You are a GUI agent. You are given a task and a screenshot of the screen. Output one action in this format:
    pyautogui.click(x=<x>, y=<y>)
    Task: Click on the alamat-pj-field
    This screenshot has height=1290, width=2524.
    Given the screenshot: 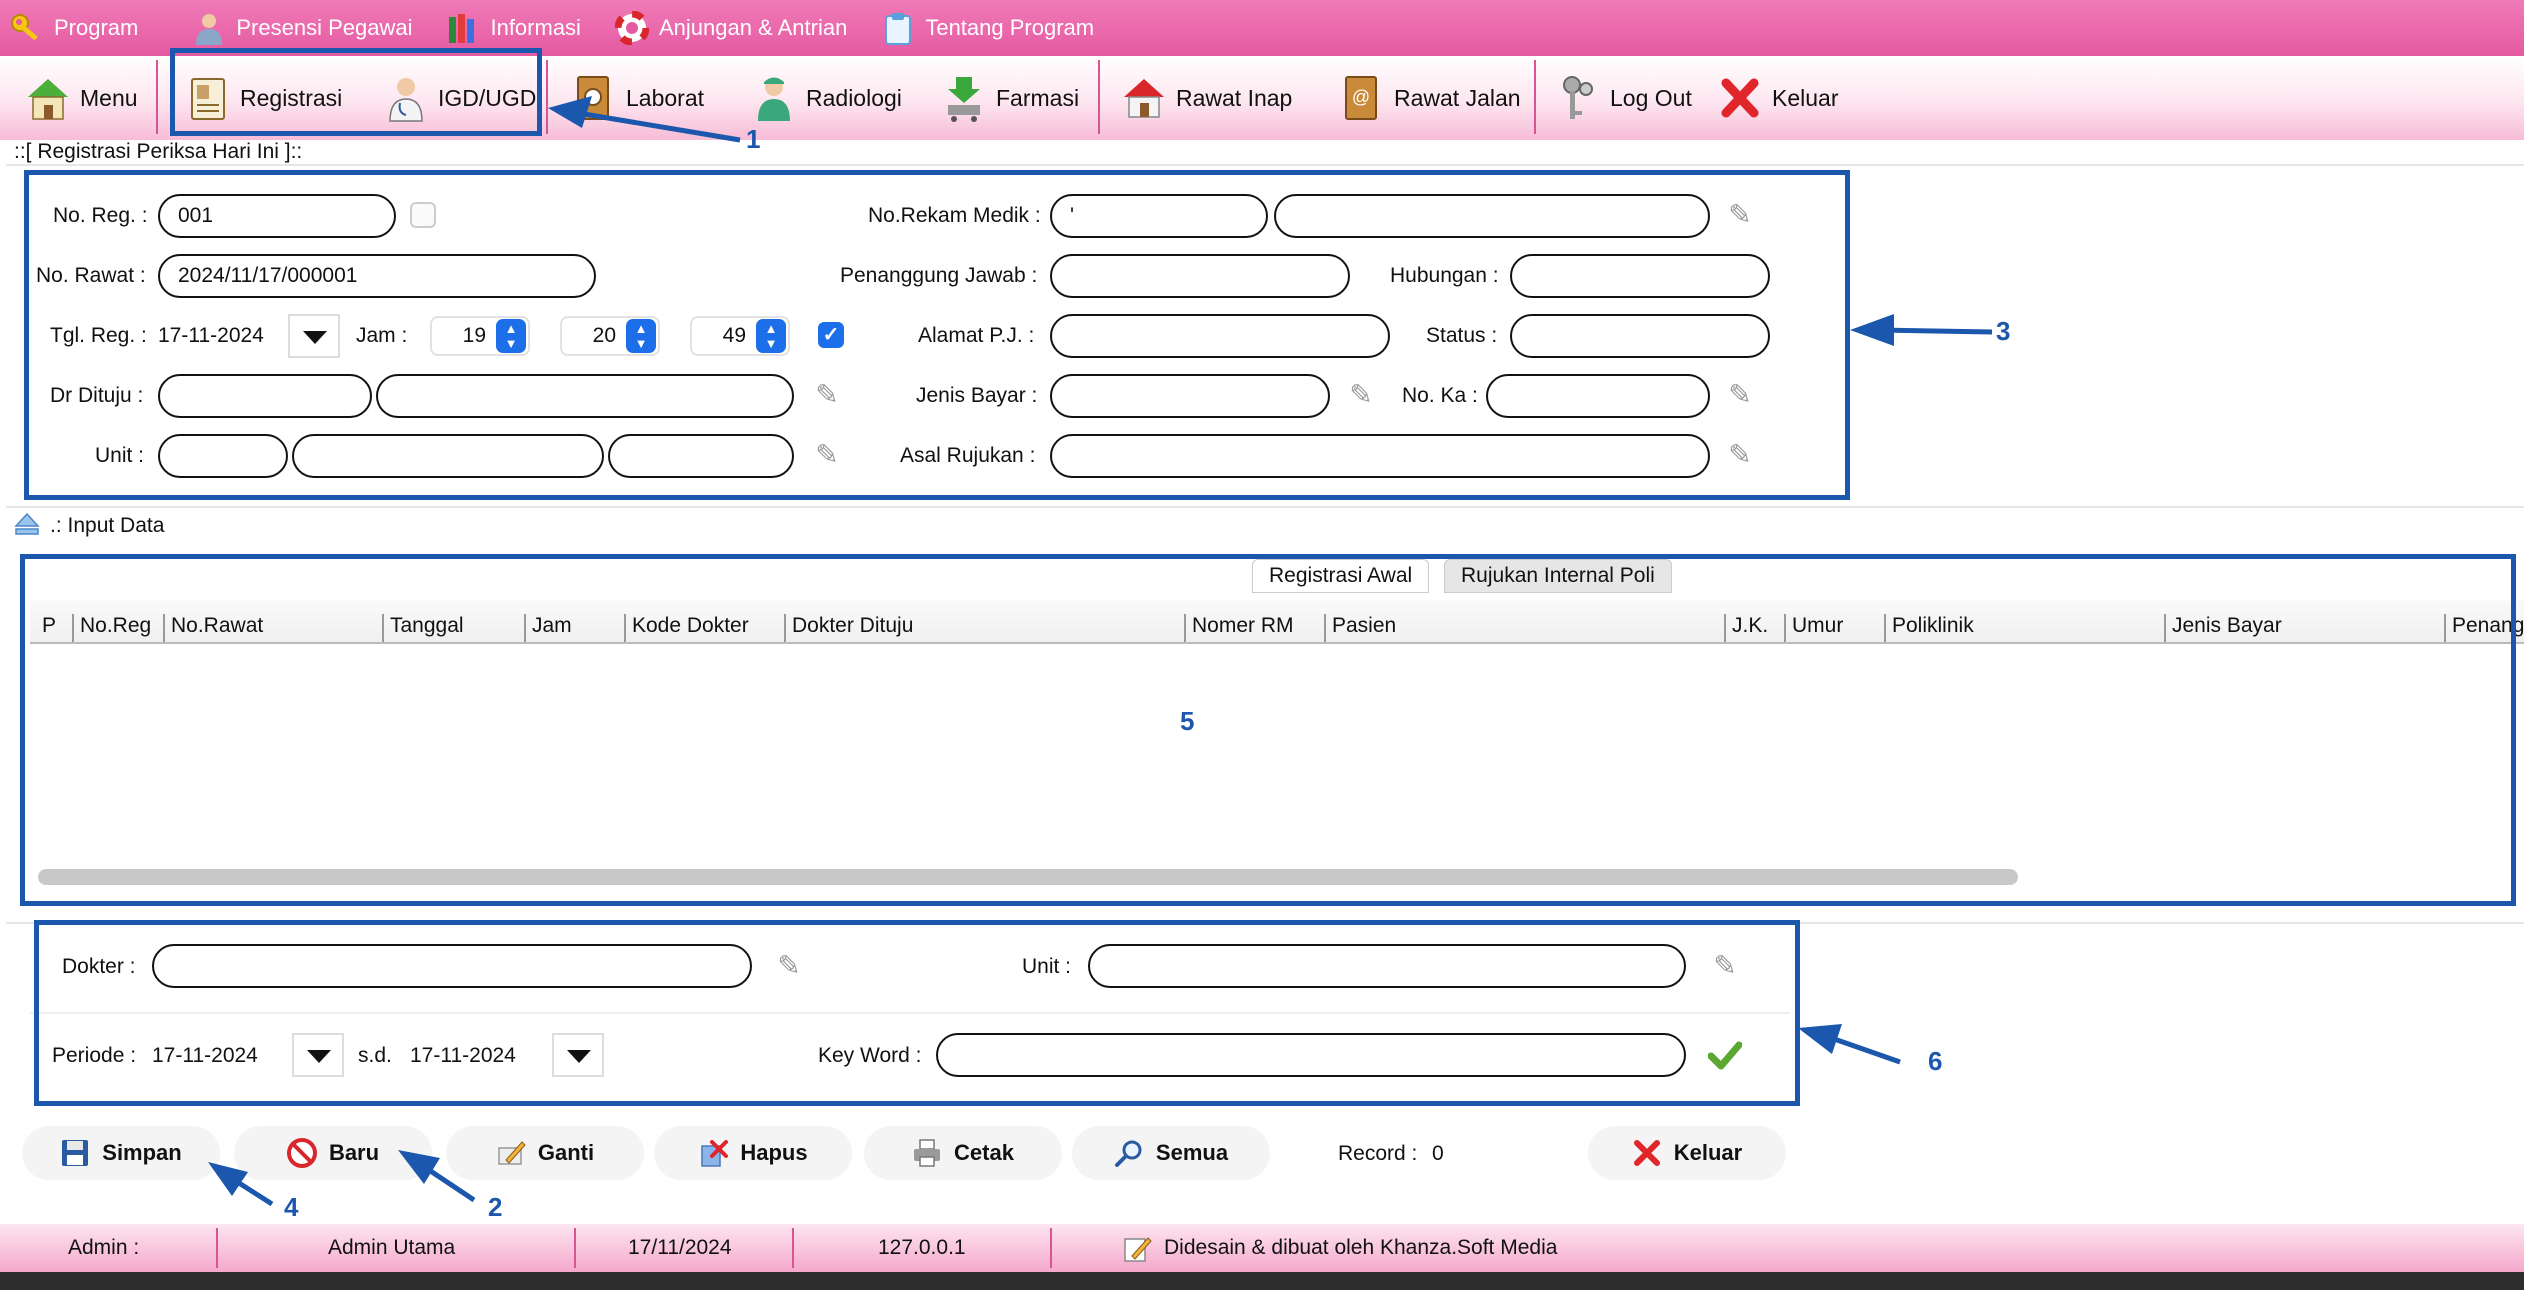 What is the action you would take?
    pyautogui.click(x=1220, y=336)
    